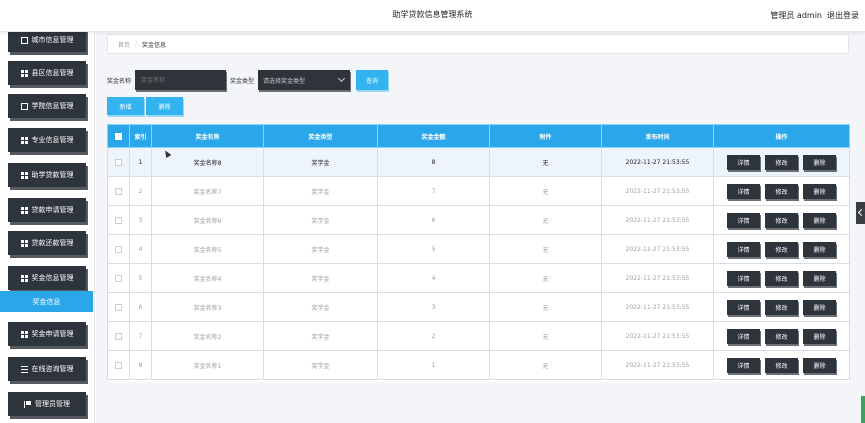 Image resolution: width=865 pixels, height=423 pixels. I want to click on cell-amount: 4, so click(433, 278).